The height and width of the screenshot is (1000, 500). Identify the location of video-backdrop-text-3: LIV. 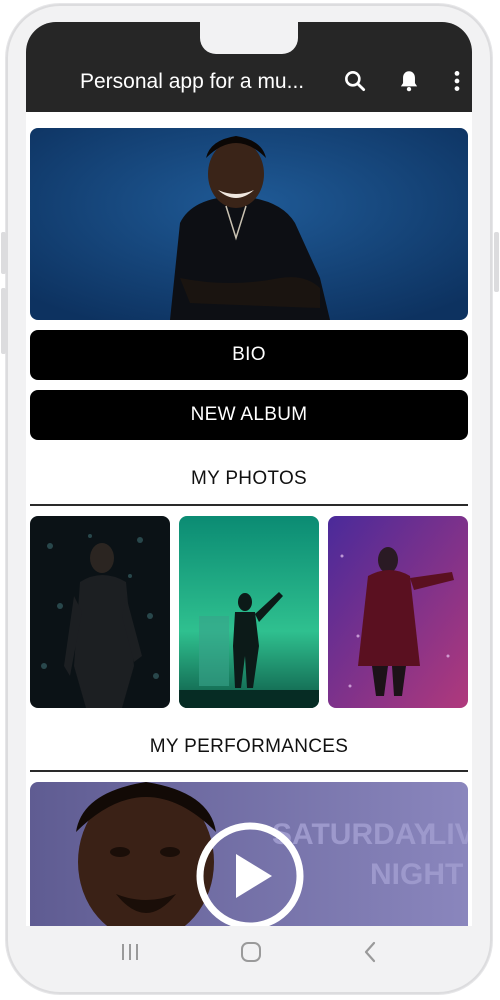
(448, 834).